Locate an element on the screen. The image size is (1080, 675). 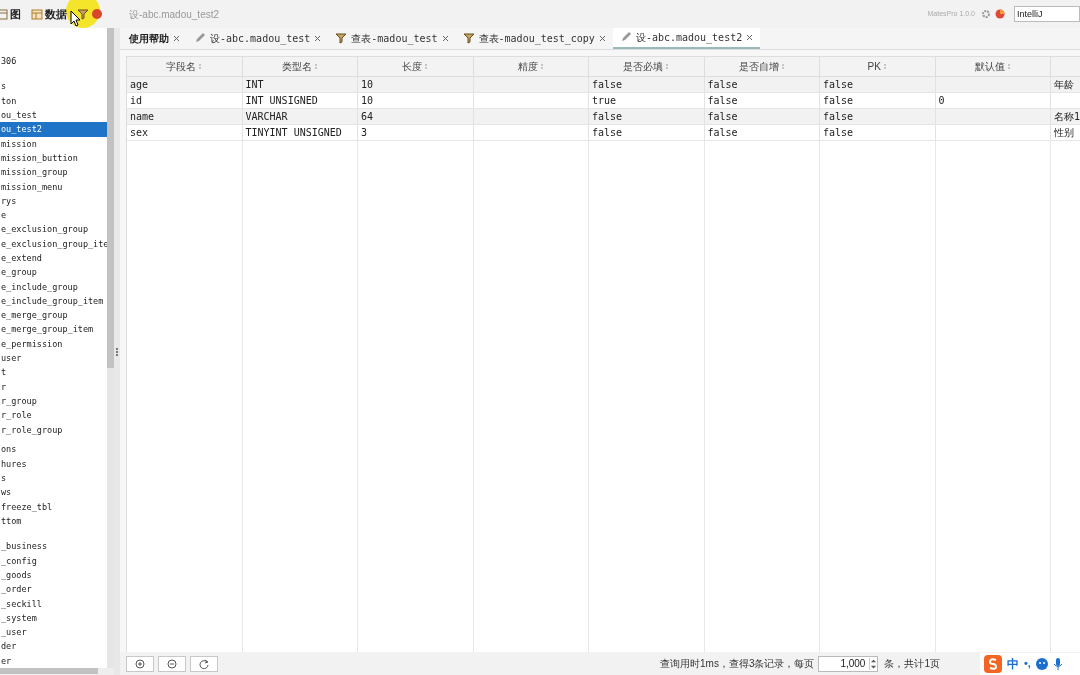
pencil-icon is located at coordinates (200, 38).